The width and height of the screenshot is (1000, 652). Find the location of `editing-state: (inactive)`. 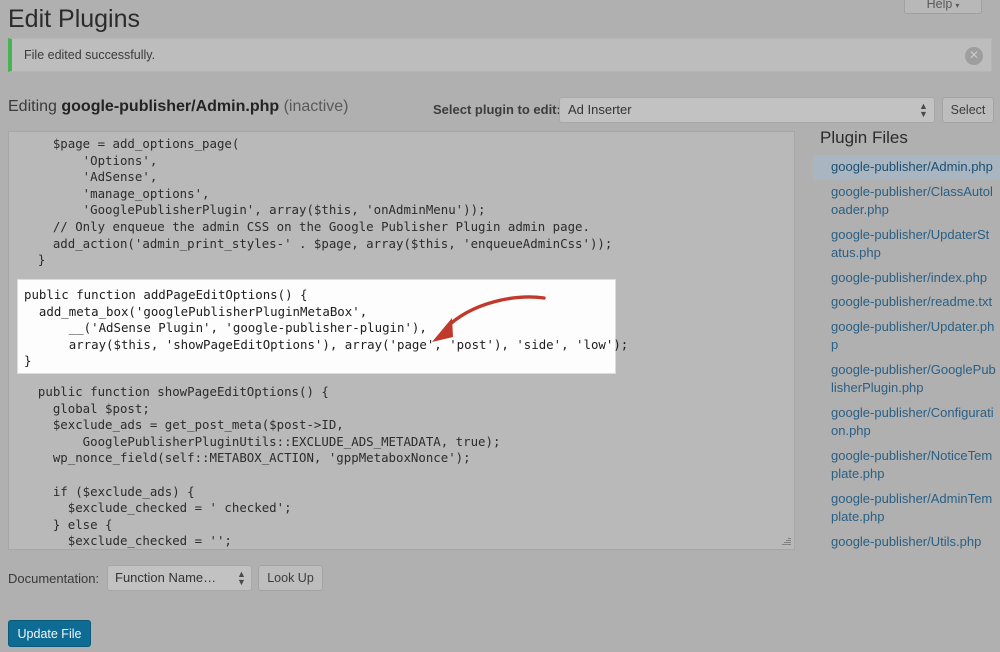

editing-state: (inactive) is located at coordinates (316, 106).